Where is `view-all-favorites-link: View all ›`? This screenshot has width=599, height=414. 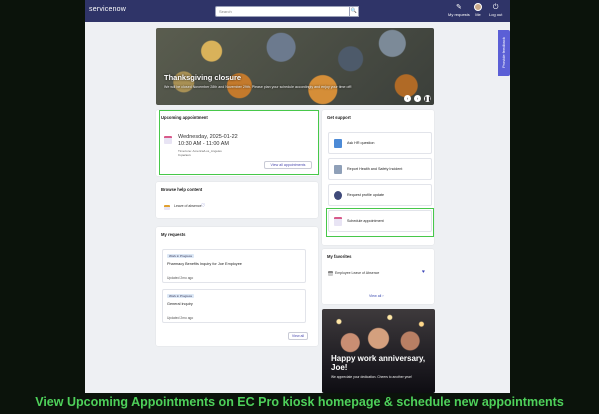 view-all-favorites-link: View all › is located at coordinates (376, 296).